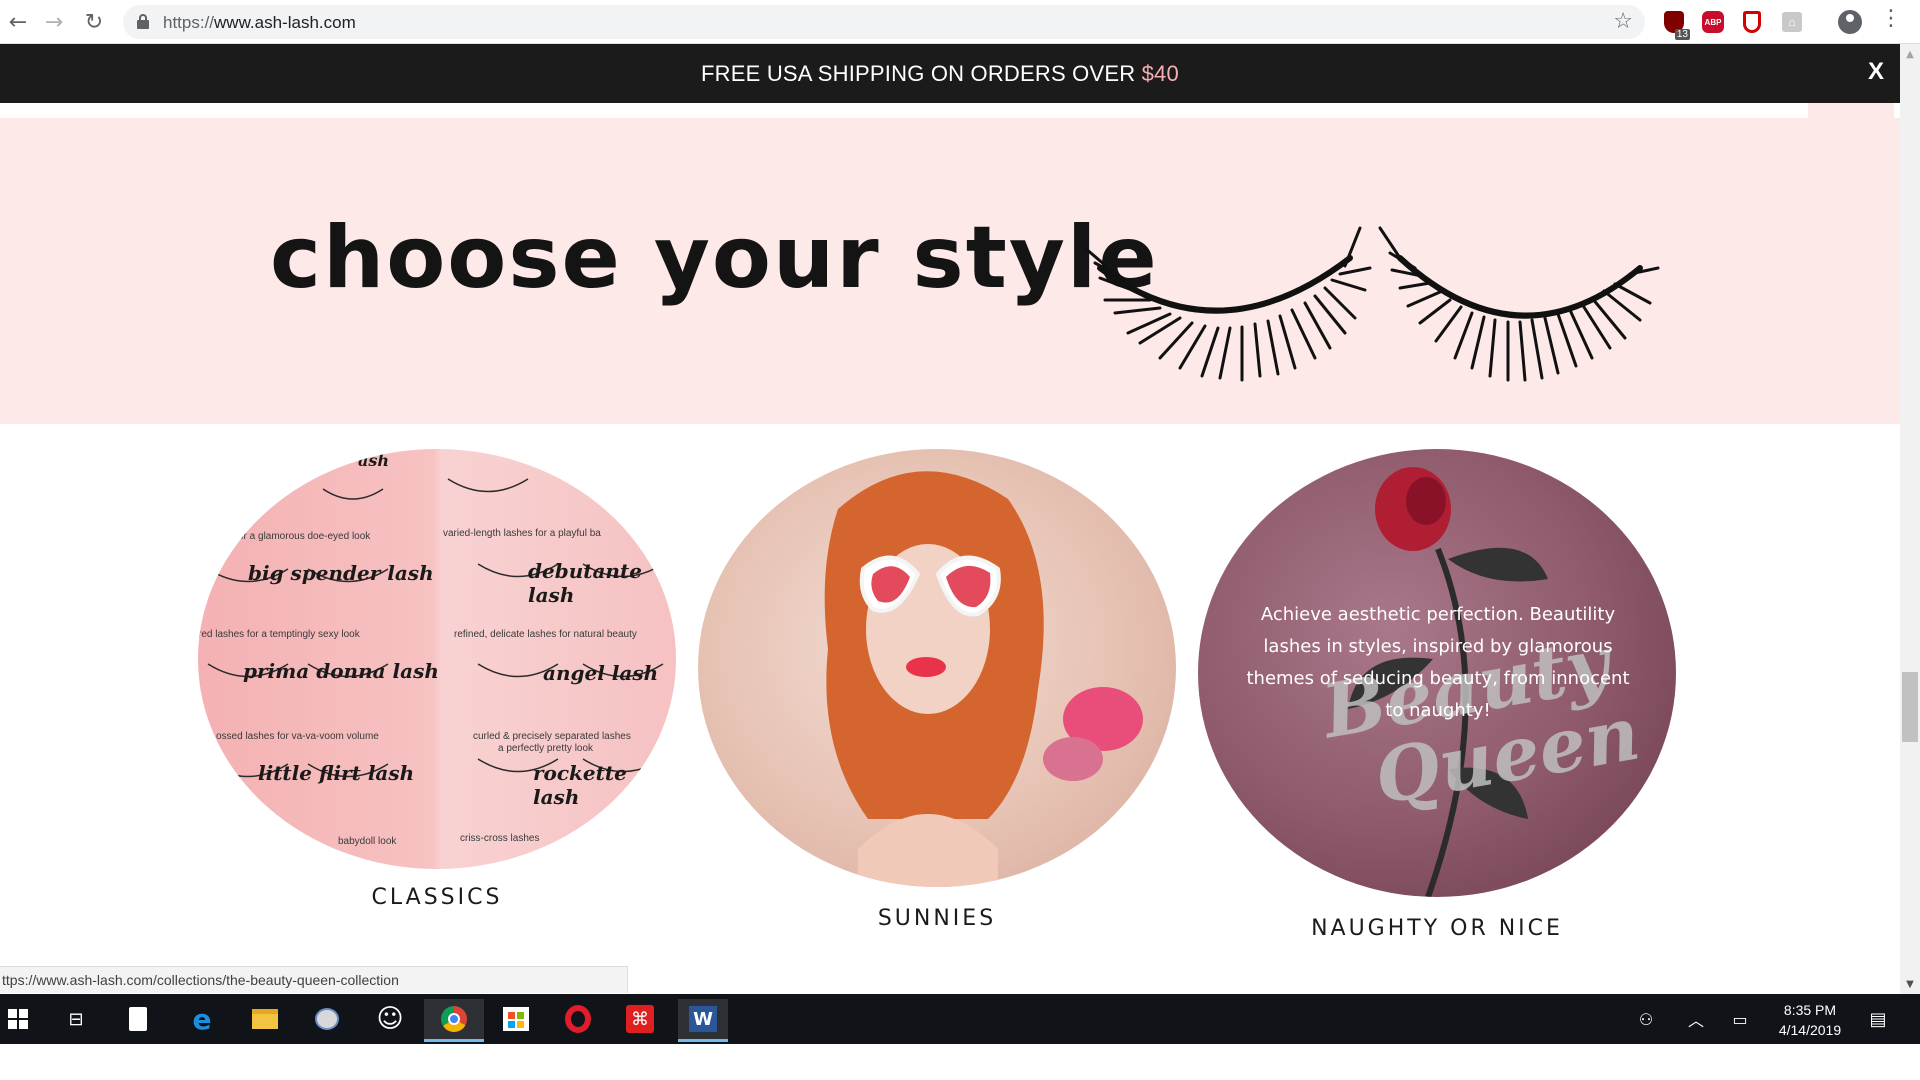 The width and height of the screenshot is (1920, 1080). I want to click on collection-label-naughty-or-nice: NAUGHTY OR NICE, so click(1437, 928).